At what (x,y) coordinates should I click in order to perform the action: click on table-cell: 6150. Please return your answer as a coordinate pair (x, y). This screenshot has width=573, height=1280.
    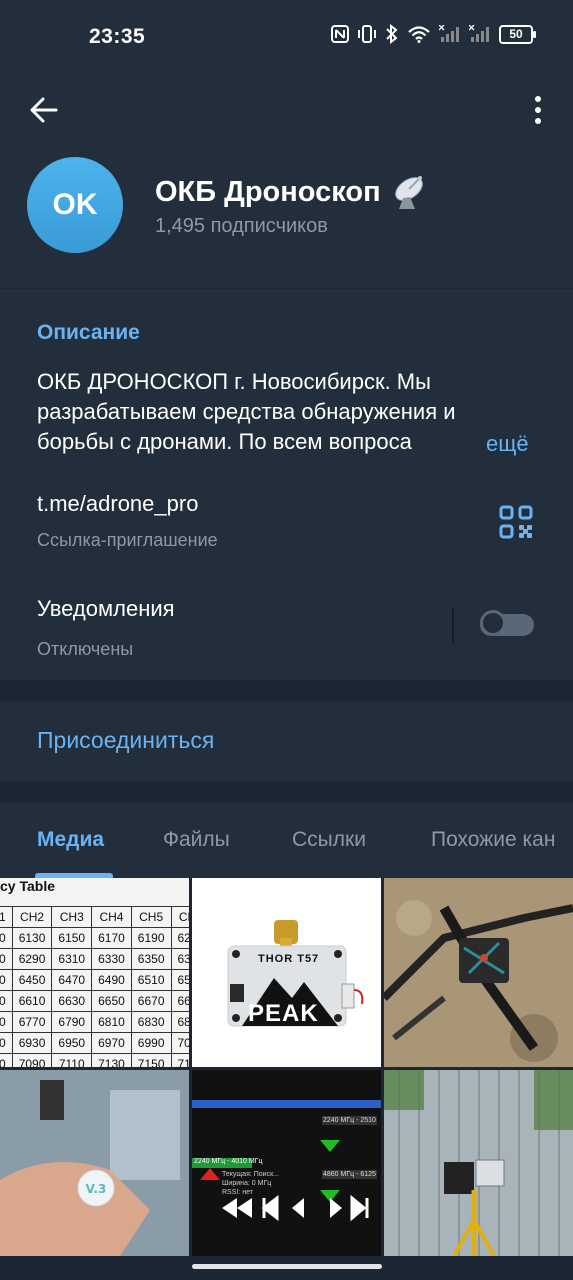
    Looking at the image, I should click on (72, 938).